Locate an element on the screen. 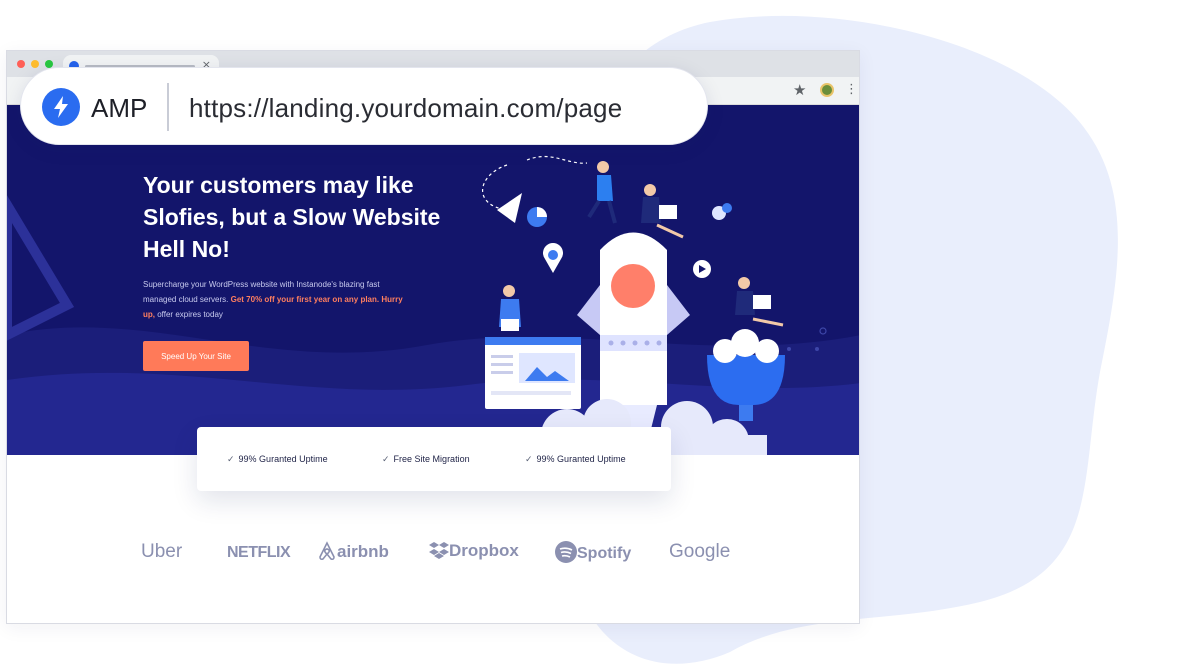 The width and height of the screenshot is (1194, 672). person-flying is located at coordinates (602, 192).